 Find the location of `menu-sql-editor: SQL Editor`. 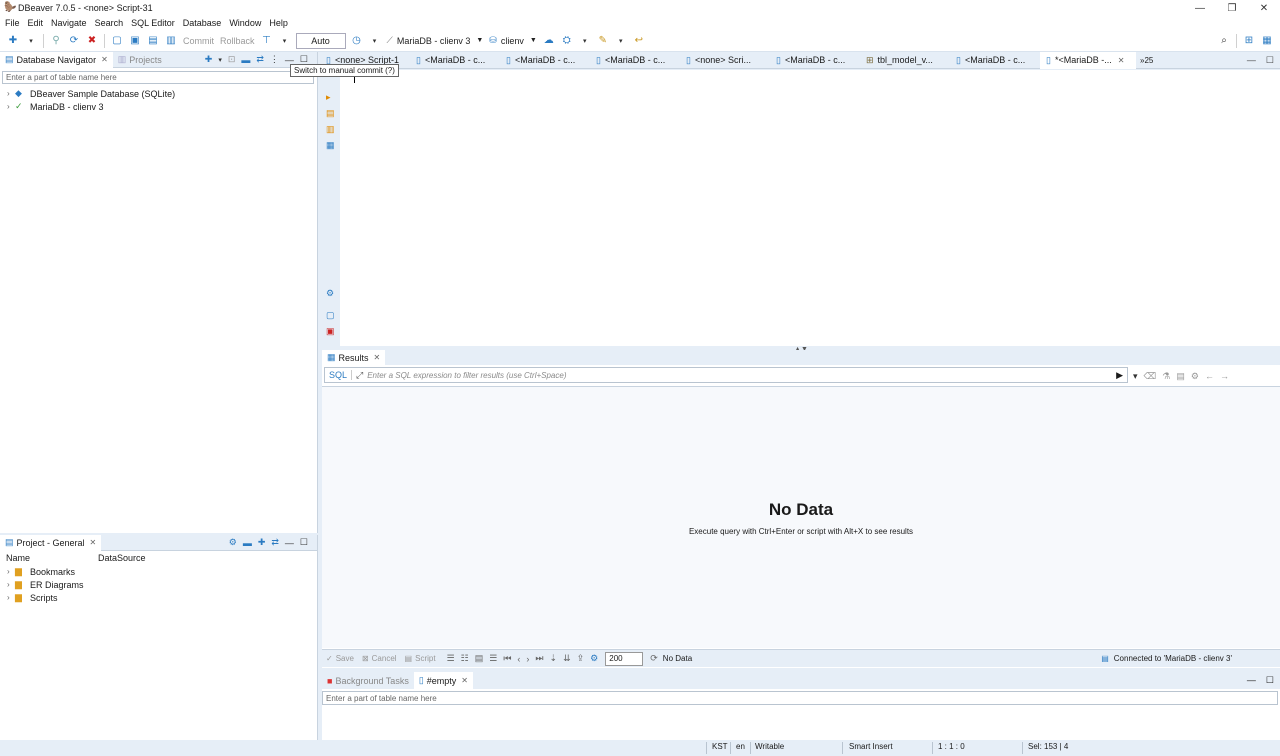

menu-sql-editor: SQL Editor is located at coordinates (153, 23).